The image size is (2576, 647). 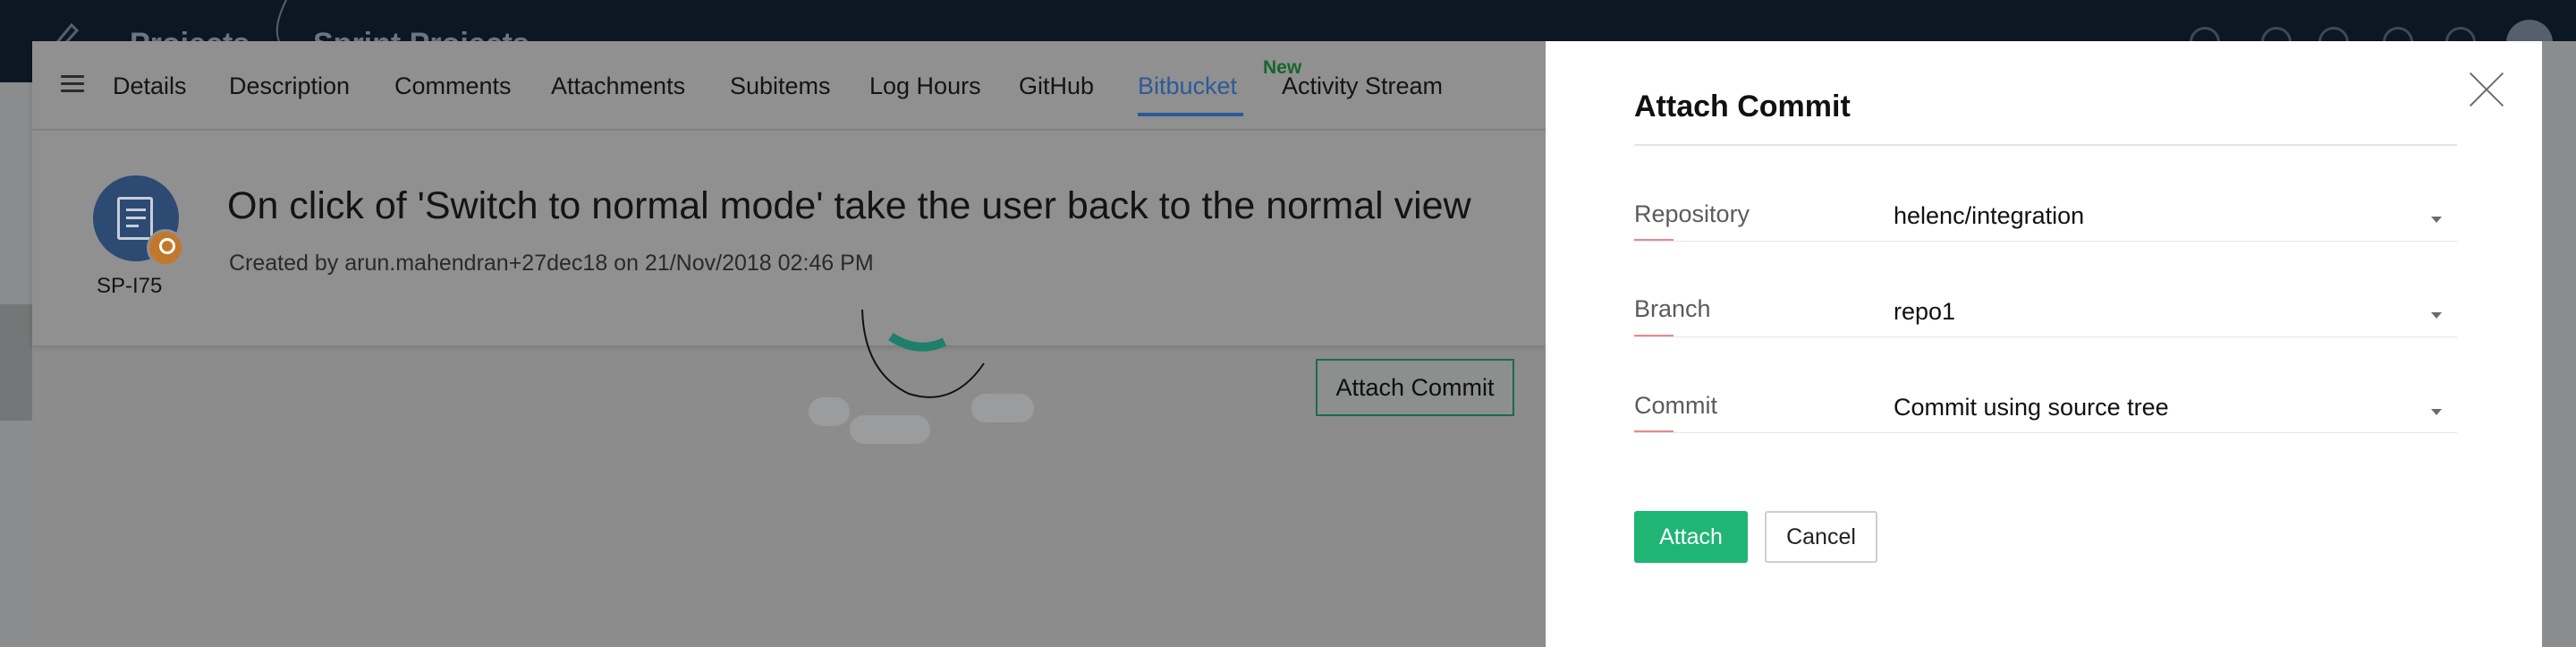 I want to click on attach-commit-button: Attach Commit, so click(x=1415, y=387).